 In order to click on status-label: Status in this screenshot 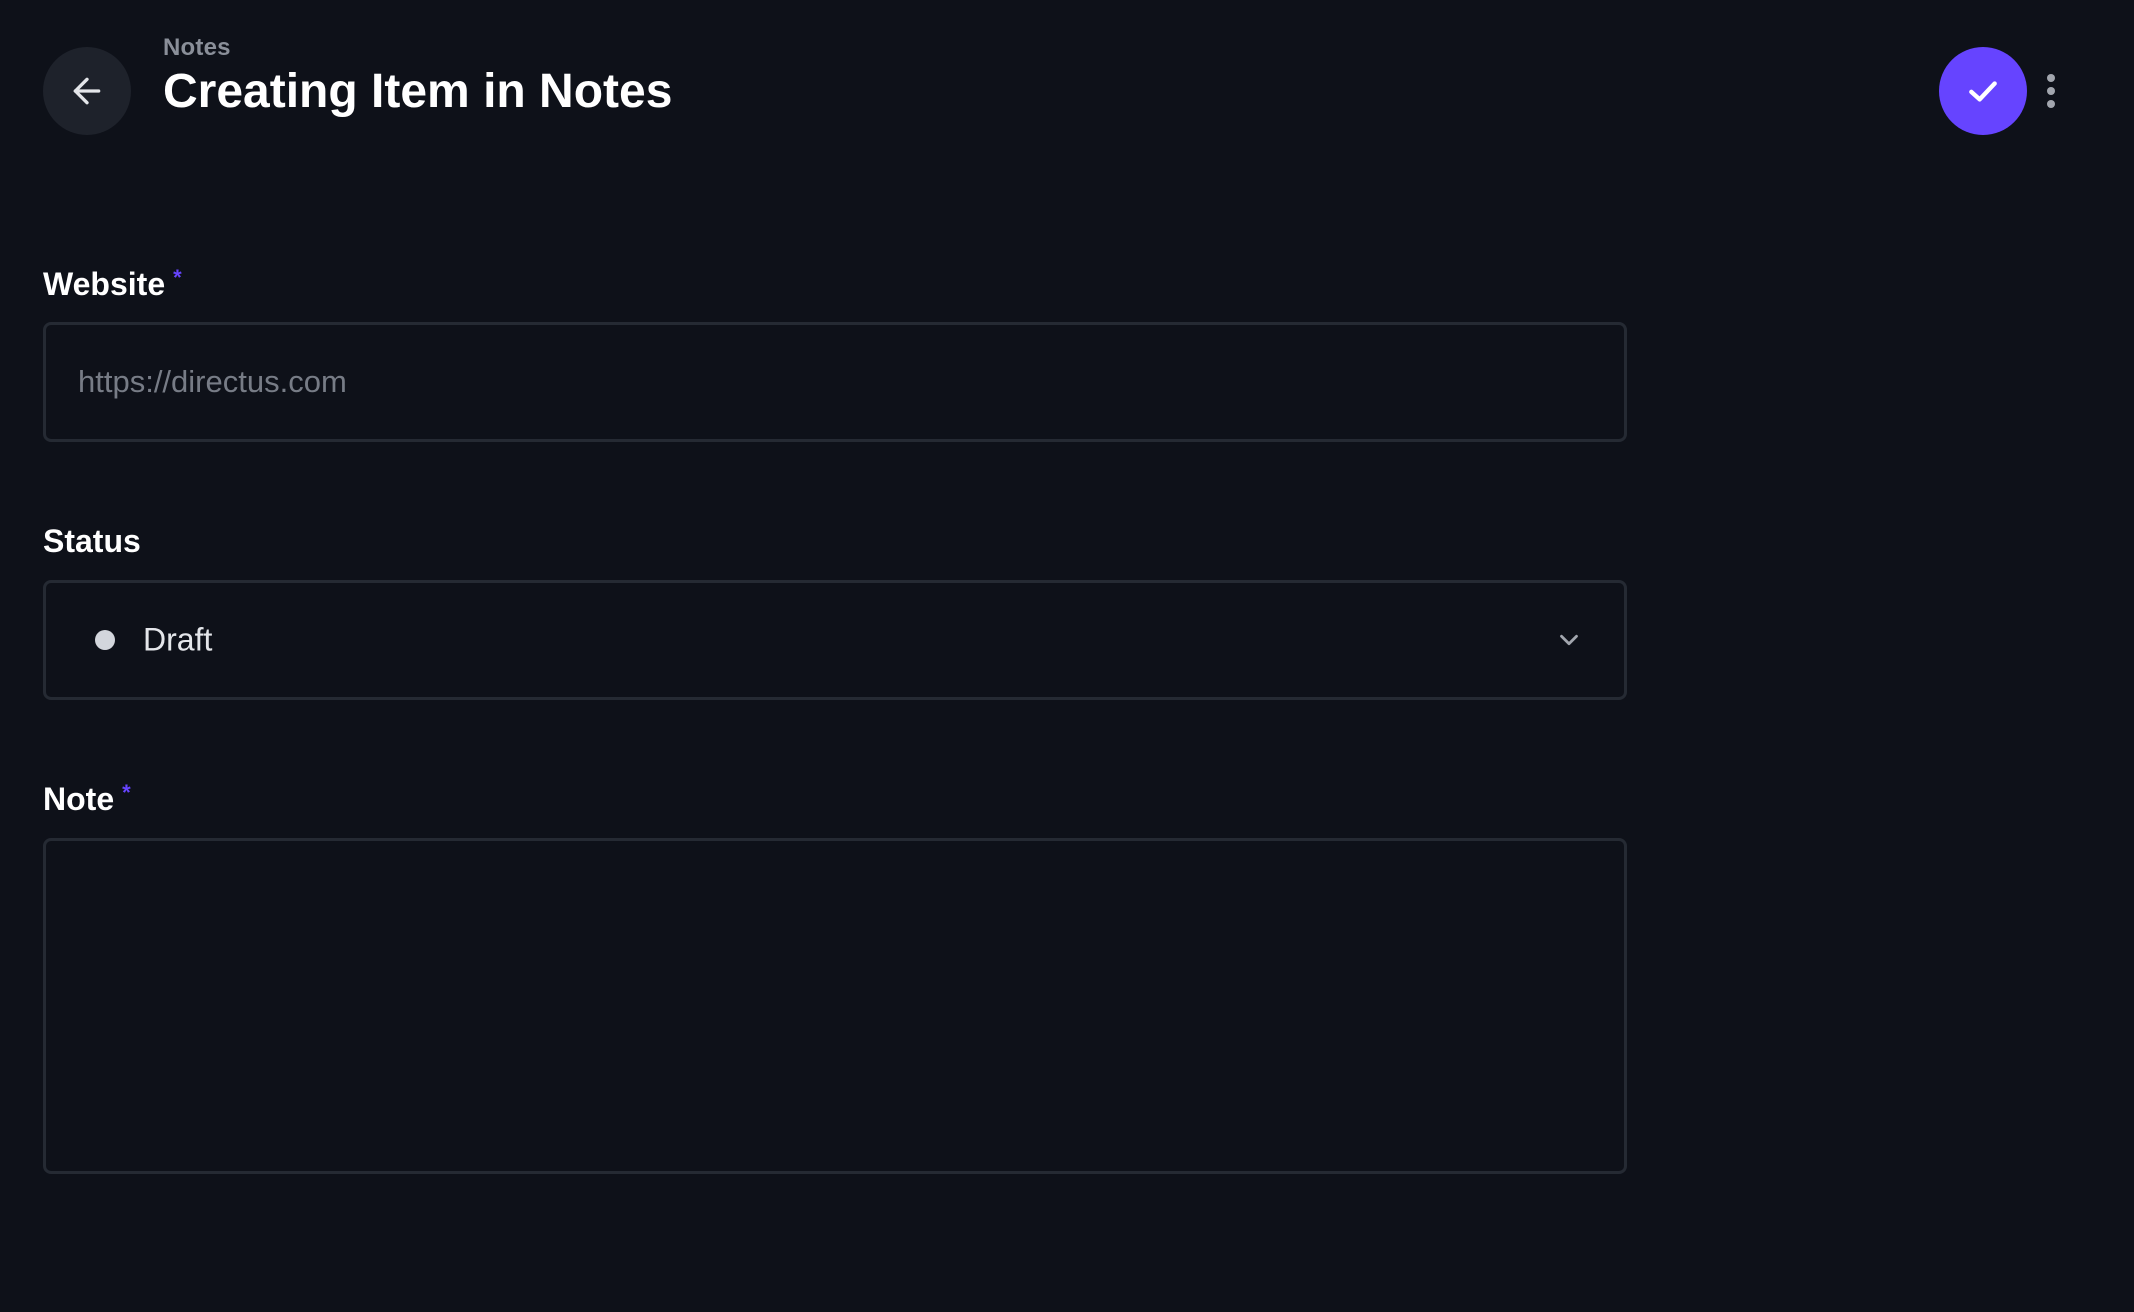, I will do `click(92, 541)`.